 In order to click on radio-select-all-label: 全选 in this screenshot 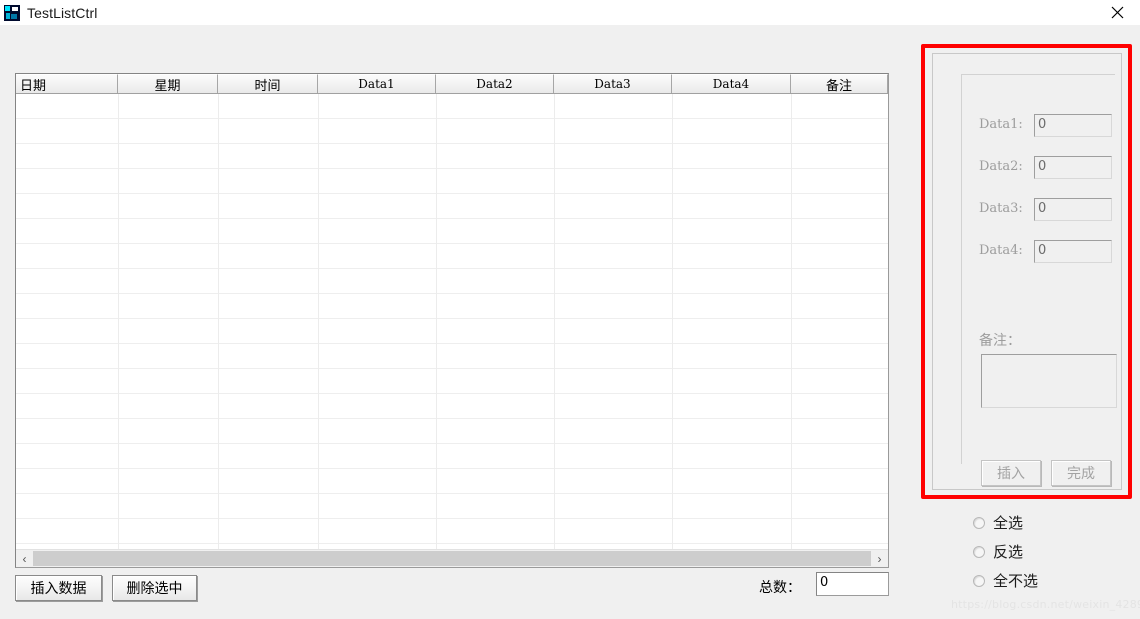, I will do `click(1008, 523)`.